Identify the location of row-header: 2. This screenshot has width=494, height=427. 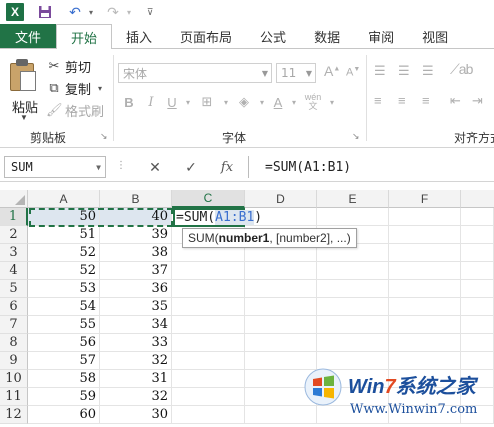
(14, 235).